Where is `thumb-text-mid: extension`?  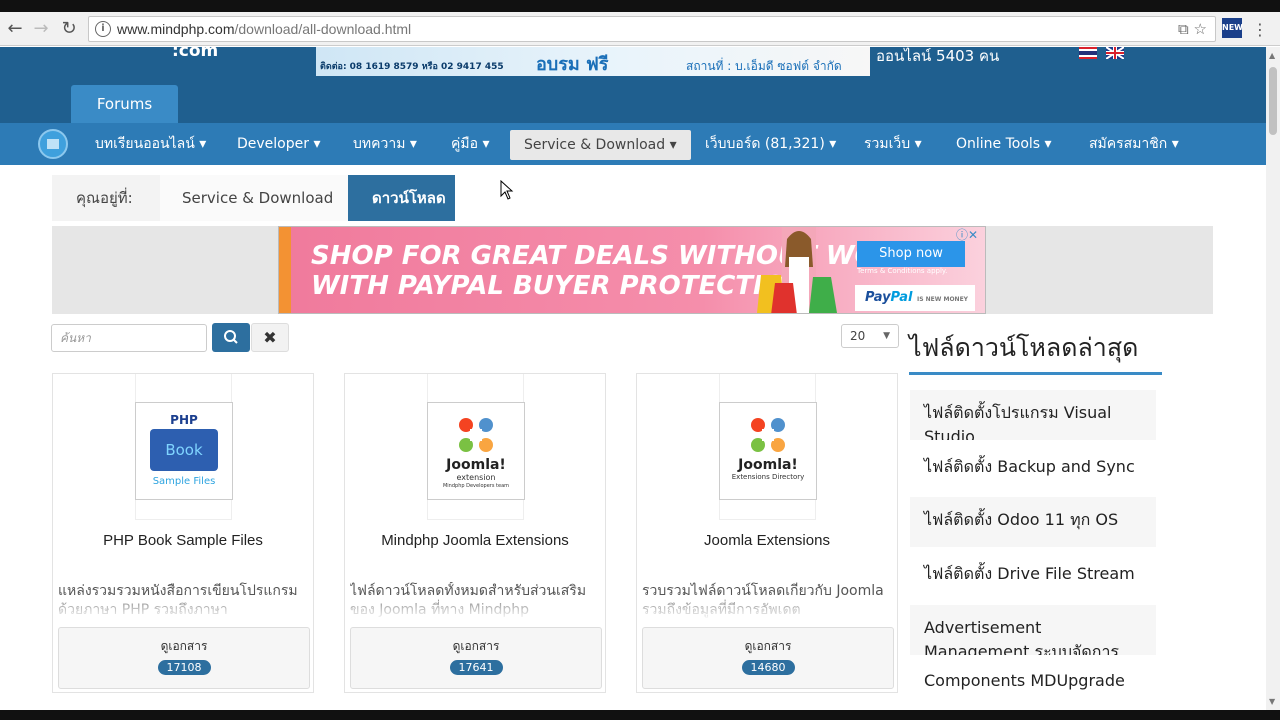
thumb-text-mid: extension is located at coordinates (476, 477).